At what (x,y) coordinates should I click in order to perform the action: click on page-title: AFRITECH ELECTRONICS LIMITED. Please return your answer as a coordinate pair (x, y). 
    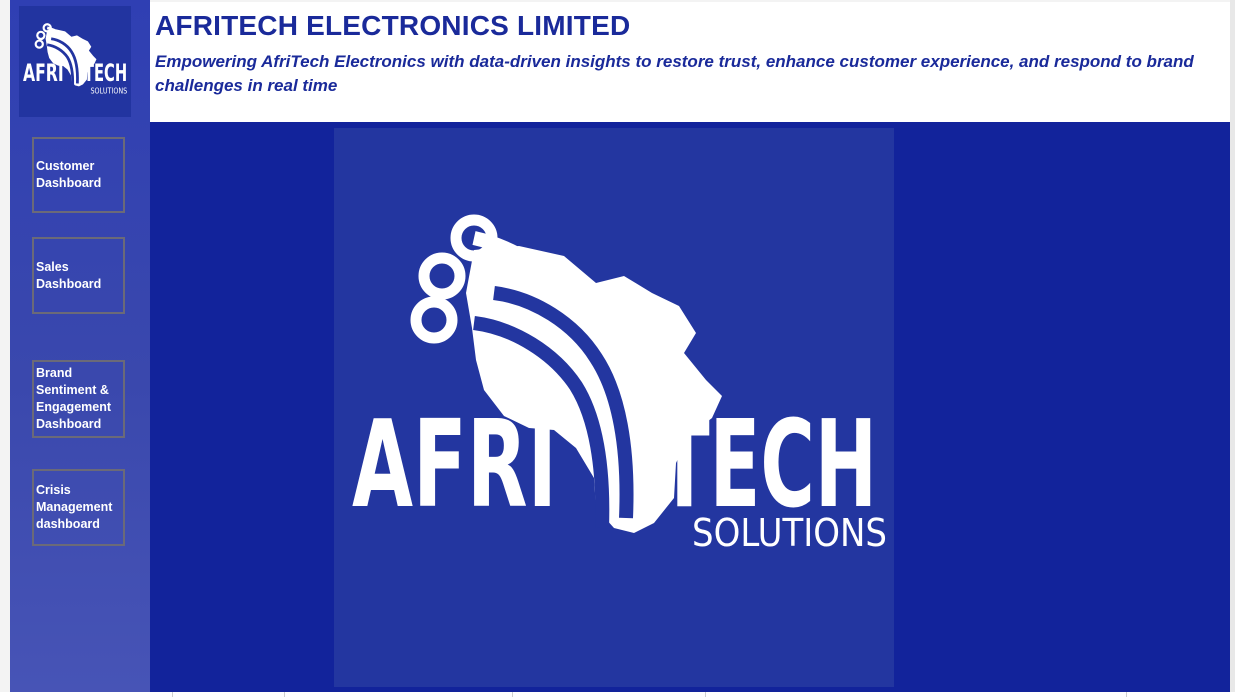
    Looking at the image, I should click on (393, 25).